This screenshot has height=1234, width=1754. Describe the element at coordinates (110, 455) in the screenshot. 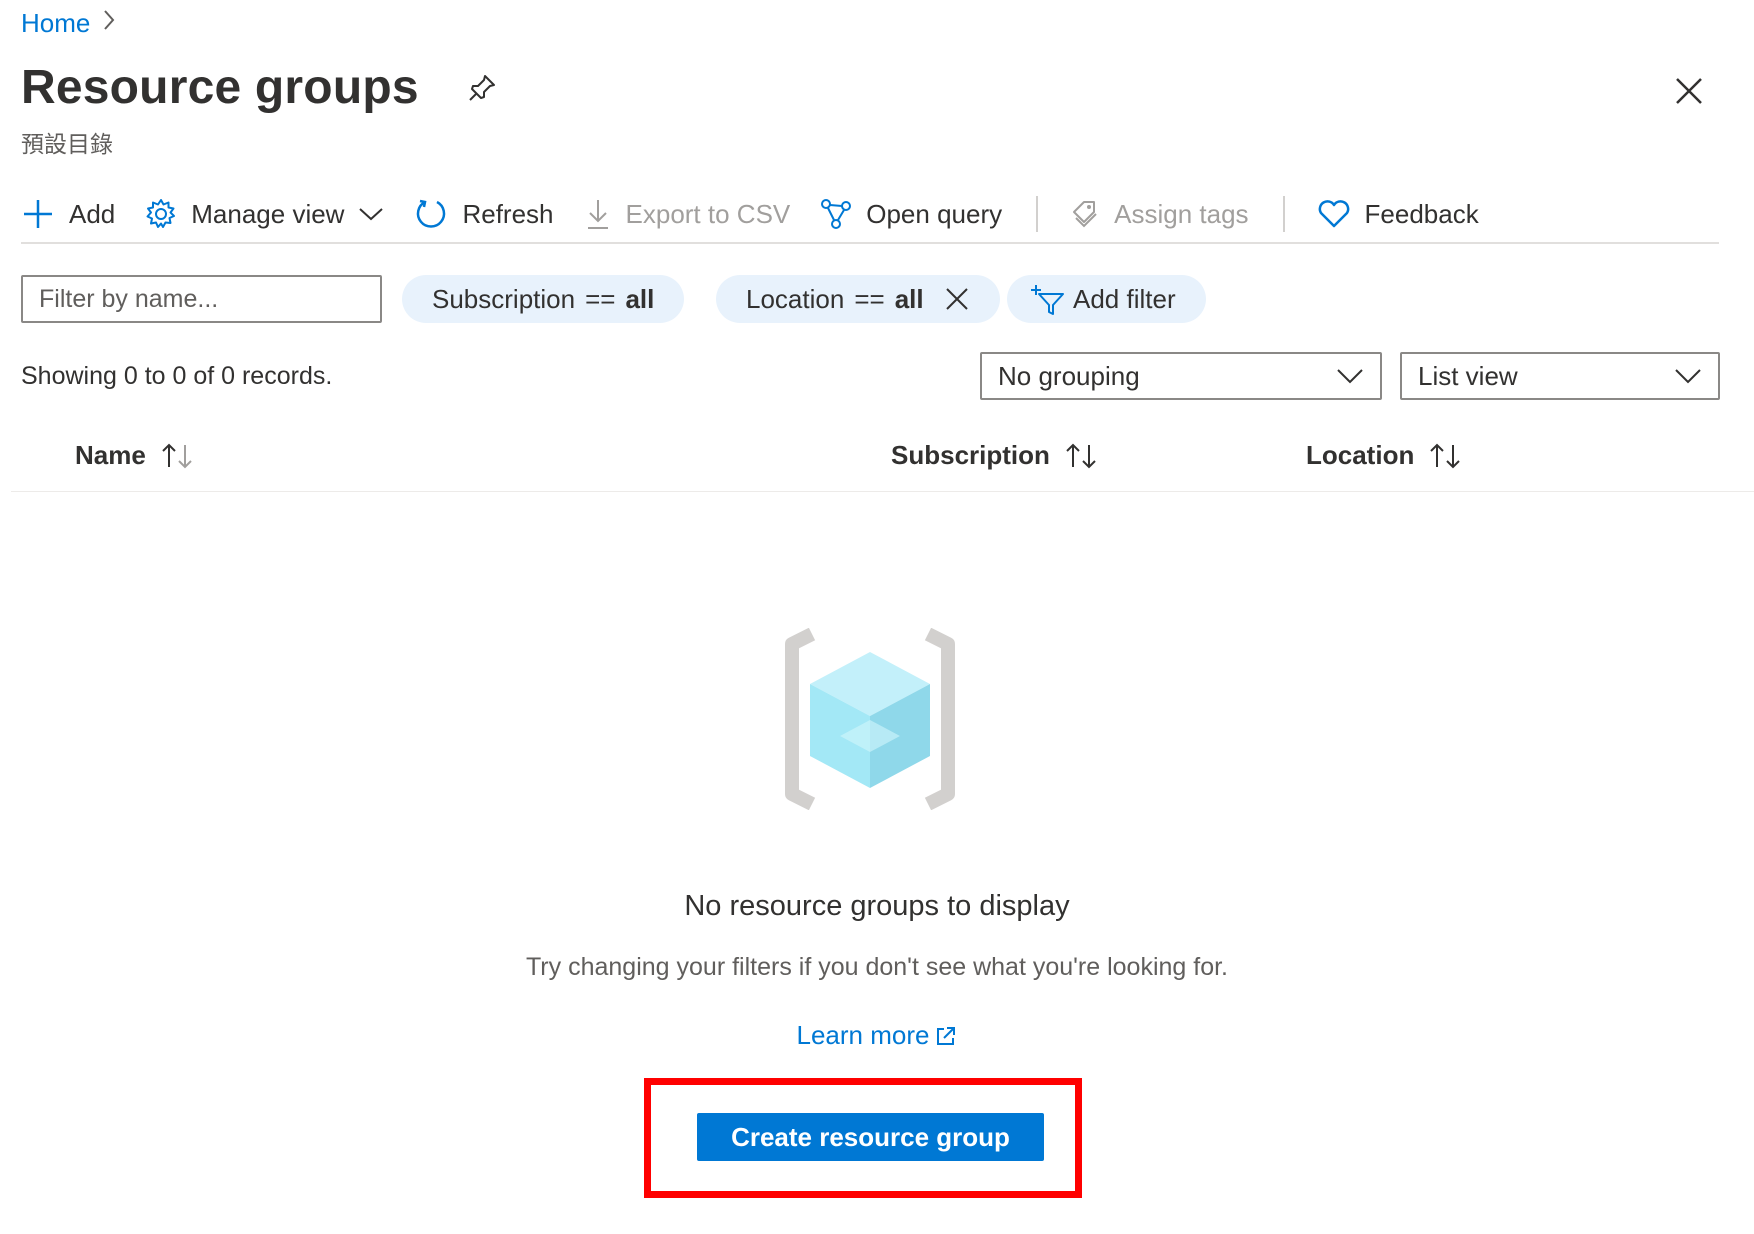

I see `column-name-label: Name` at that location.